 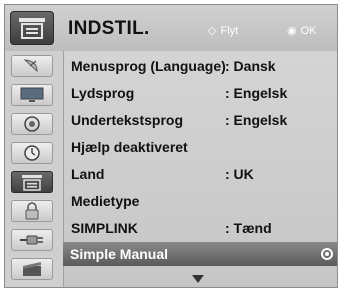 I want to click on movie-icon, so click(x=32, y=269).